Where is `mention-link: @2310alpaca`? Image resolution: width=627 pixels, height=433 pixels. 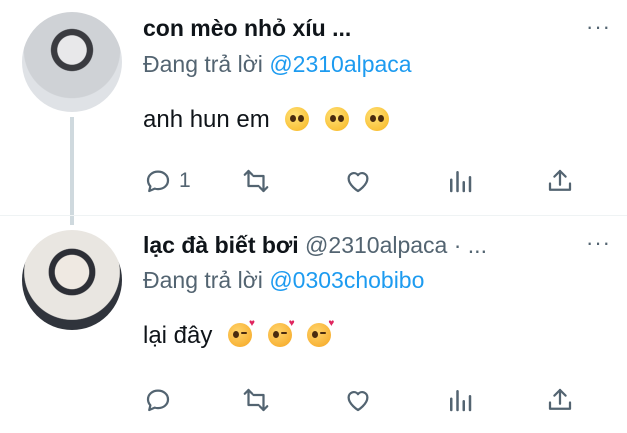 mention-link: @2310alpaca is located at coordinates (340, 64).